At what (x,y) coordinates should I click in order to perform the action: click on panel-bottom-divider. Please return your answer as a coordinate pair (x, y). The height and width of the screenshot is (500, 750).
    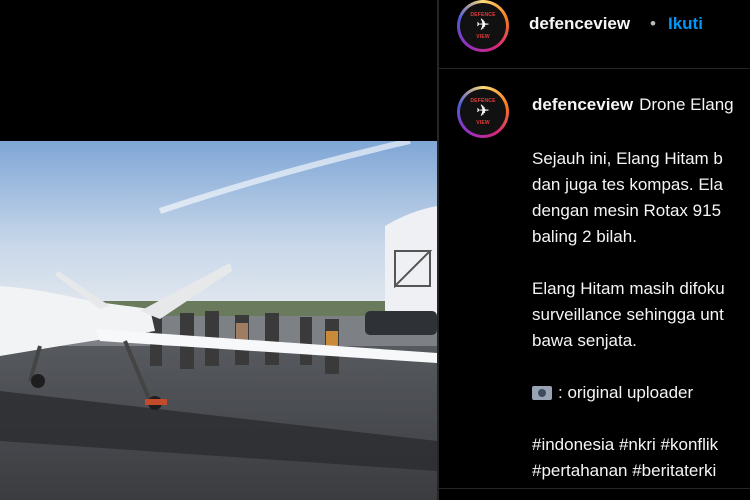
    Looking at the image, I should click on (594, 488).